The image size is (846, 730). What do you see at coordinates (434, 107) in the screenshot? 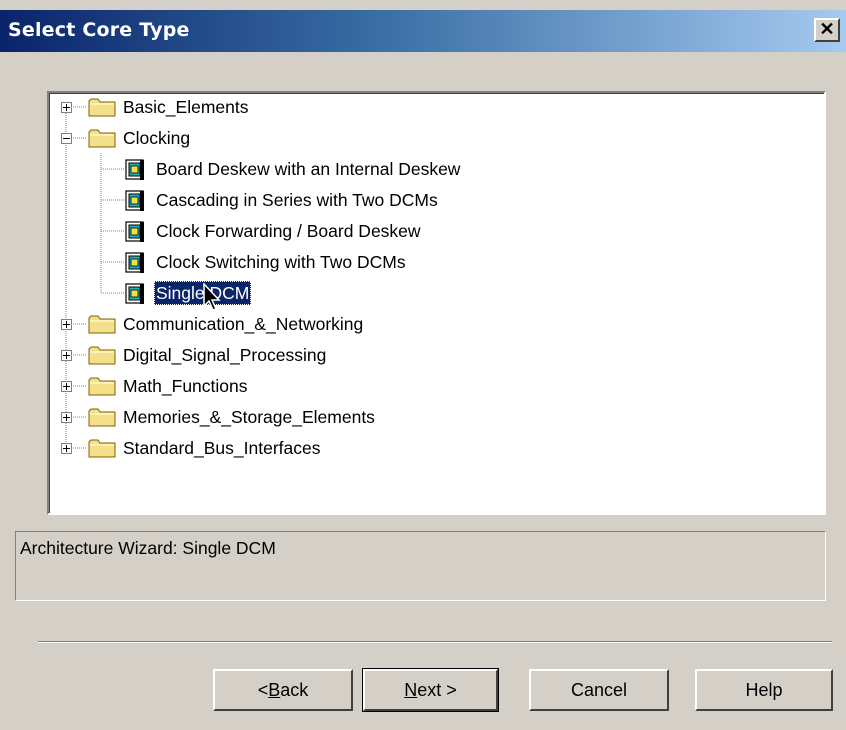
I see `tree-folder-item: Basic_Elements` at bounding box center [434, 107].